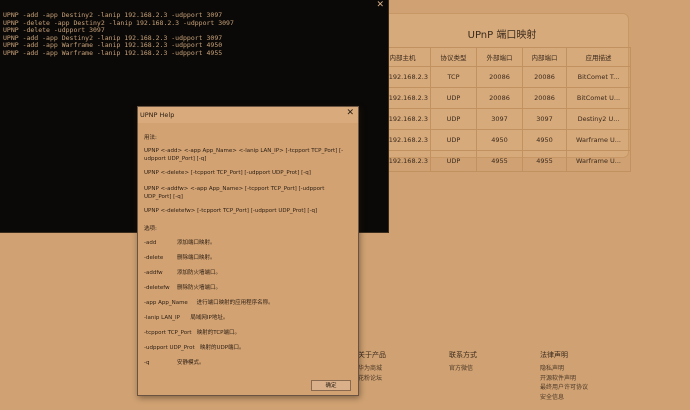 The width and height of the screenshot is (690, 410). I want to click on option-name: -deletefw, so click(157, 288).